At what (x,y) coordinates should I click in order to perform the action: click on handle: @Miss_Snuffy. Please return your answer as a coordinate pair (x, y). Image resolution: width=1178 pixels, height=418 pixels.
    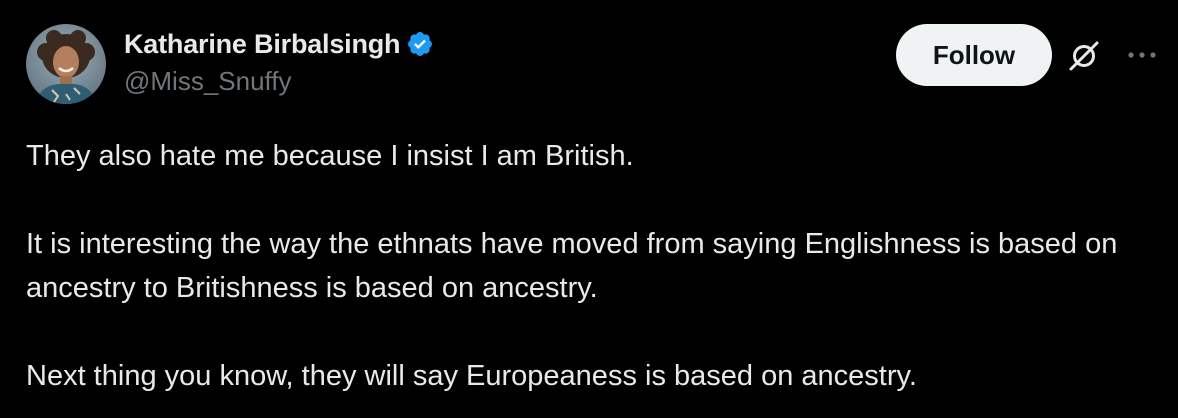
    Looking at the image, I should click on (279, 81).